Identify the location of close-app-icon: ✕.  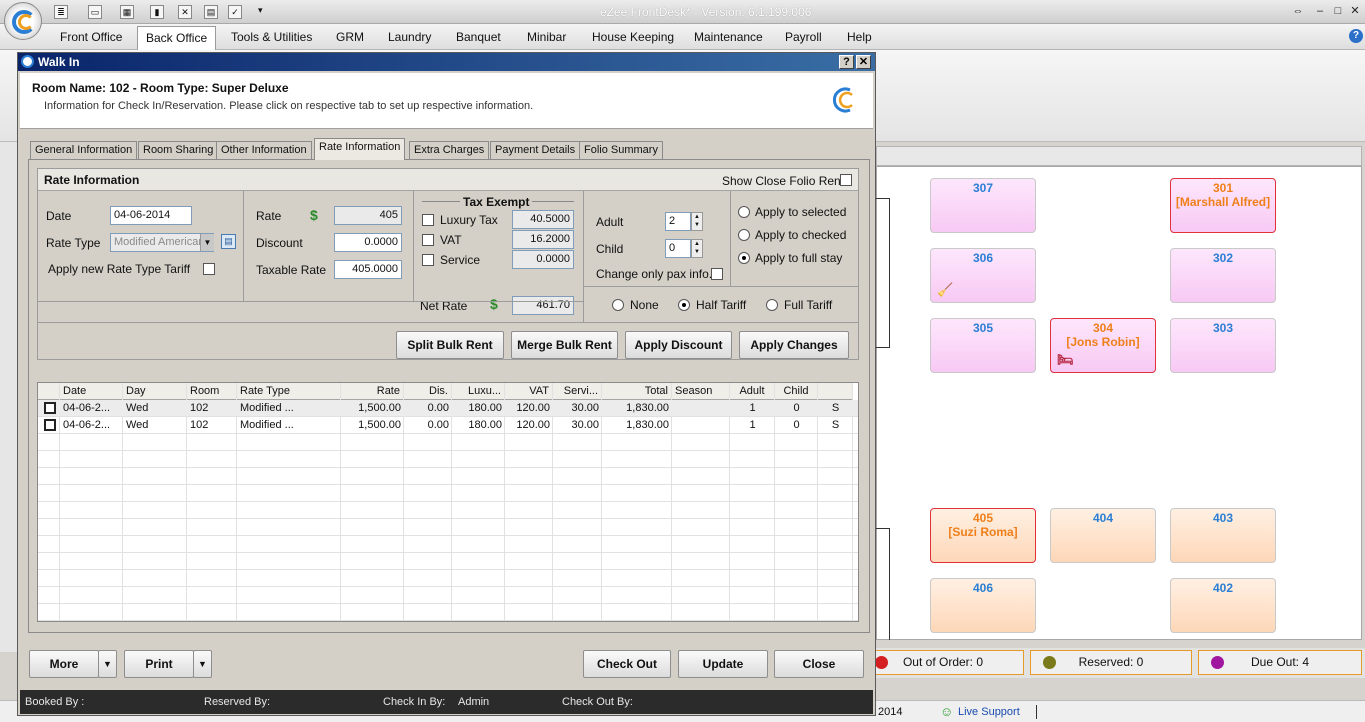
(1355, 11).